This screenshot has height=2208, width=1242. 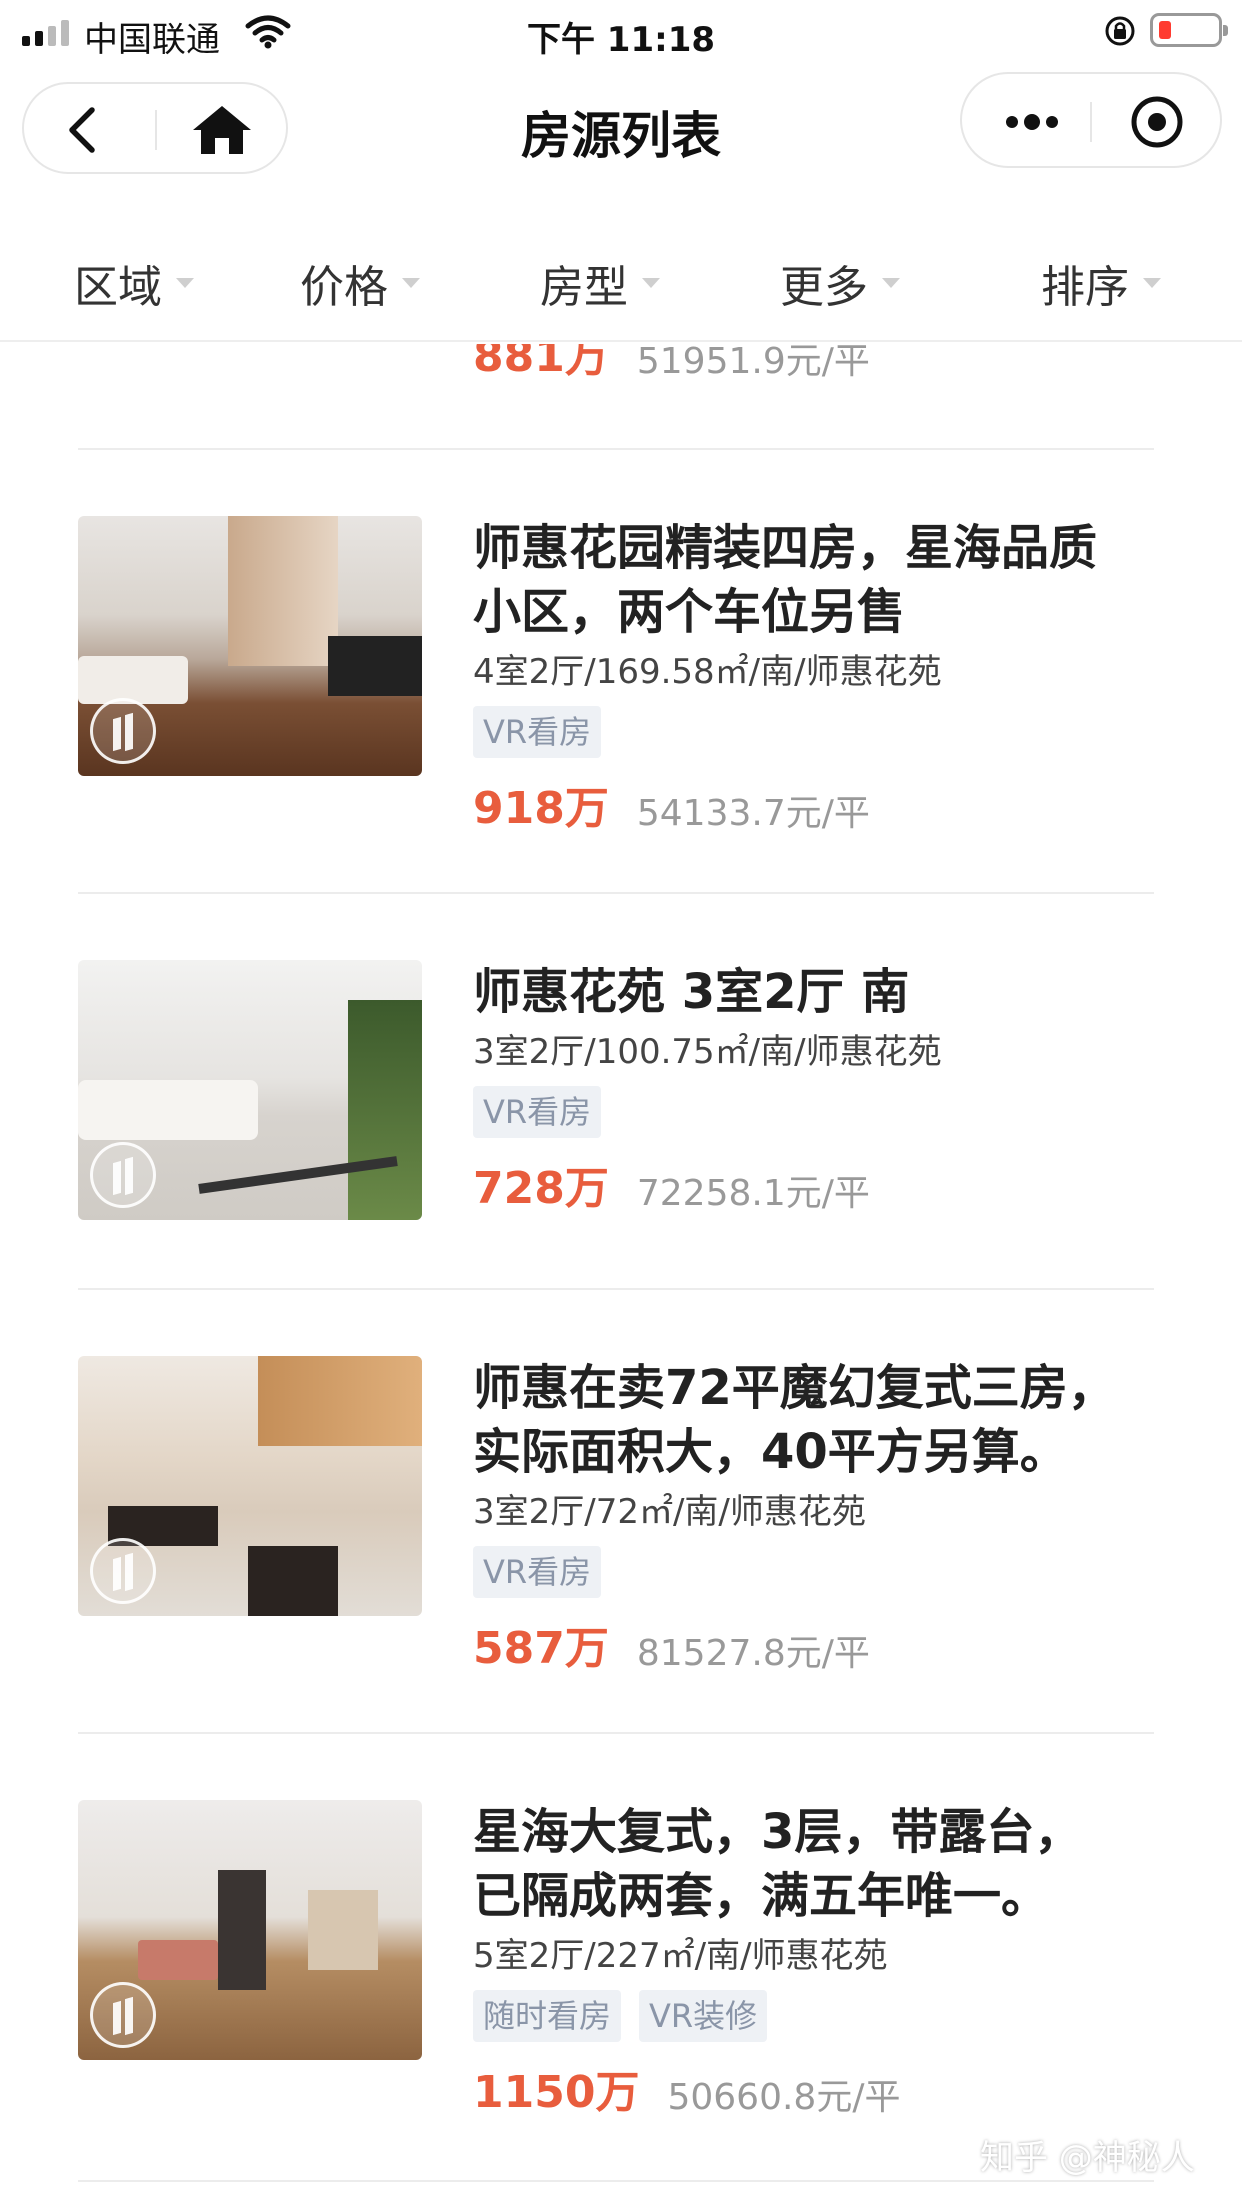 What do you see at coordinates (541, 363) in the screenshot?
I see `price: 881万` at bounding box center [541, 363].